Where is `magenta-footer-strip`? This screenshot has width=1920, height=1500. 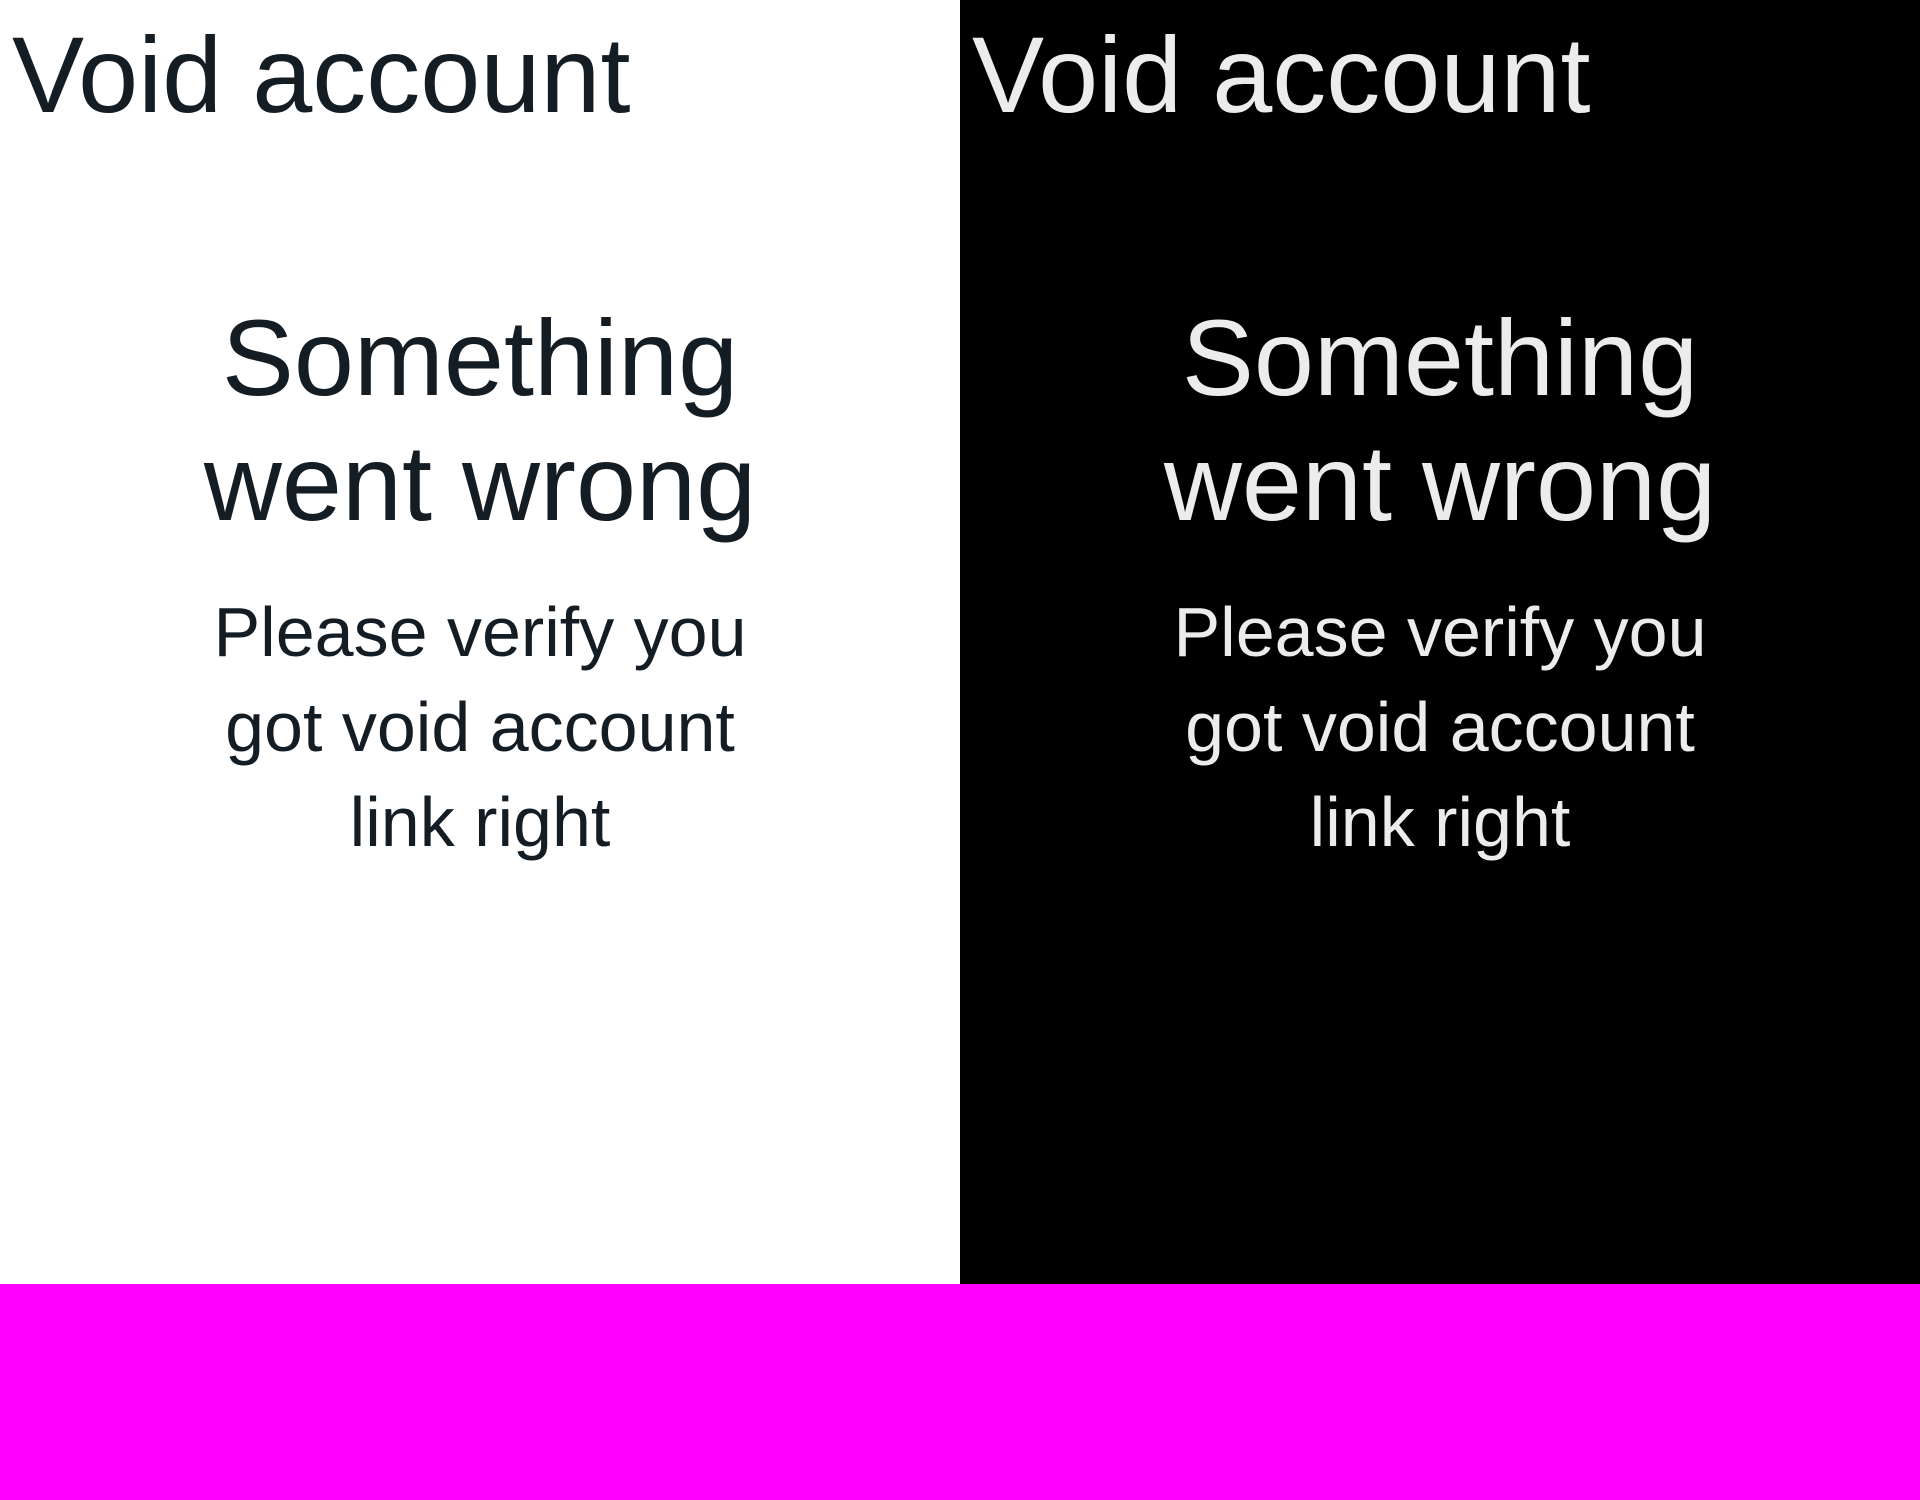
magenta-footer-strip is located at coordinates (960, 1392).